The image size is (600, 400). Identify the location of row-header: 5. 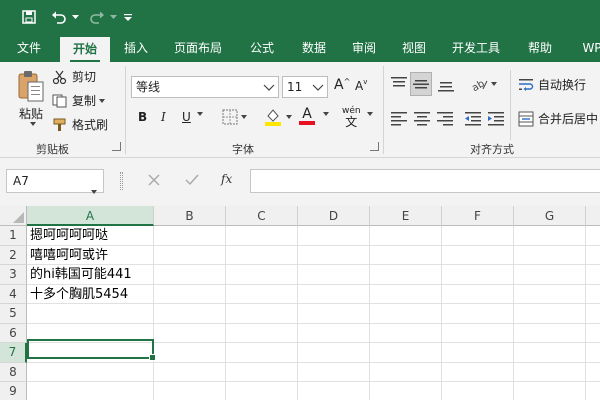
(13, 314).